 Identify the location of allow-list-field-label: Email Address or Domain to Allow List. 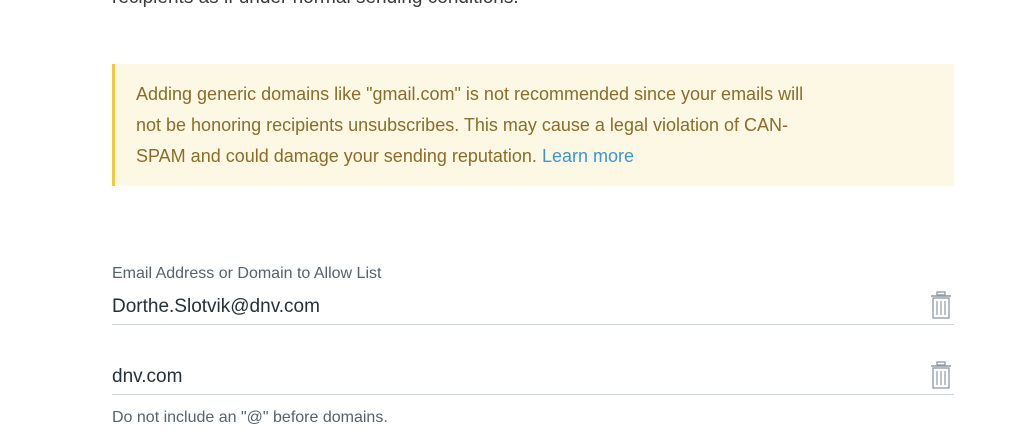
(247, 273).